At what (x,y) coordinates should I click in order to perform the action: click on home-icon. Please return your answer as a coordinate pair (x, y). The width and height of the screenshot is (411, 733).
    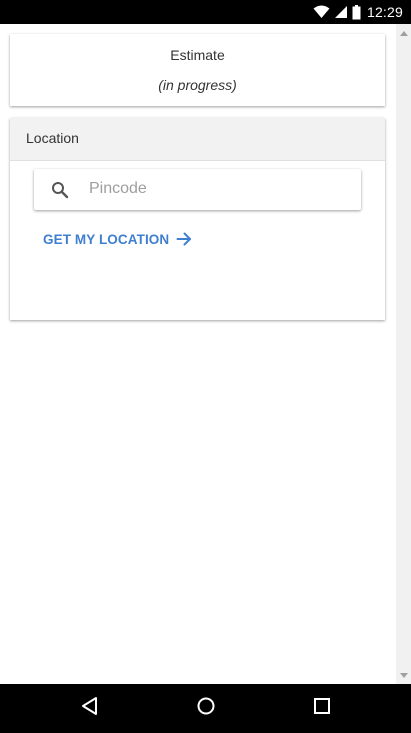
    Looking at the image, I should click on (206, 708).